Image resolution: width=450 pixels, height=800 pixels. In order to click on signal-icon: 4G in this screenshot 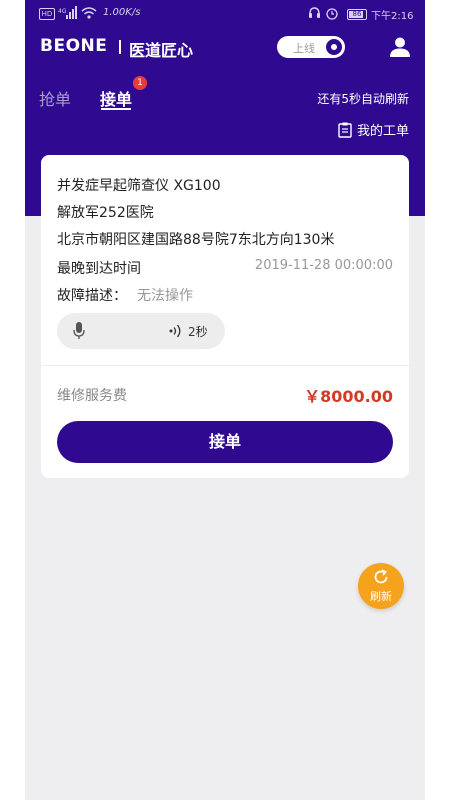, I will do `click(67, 12)`.